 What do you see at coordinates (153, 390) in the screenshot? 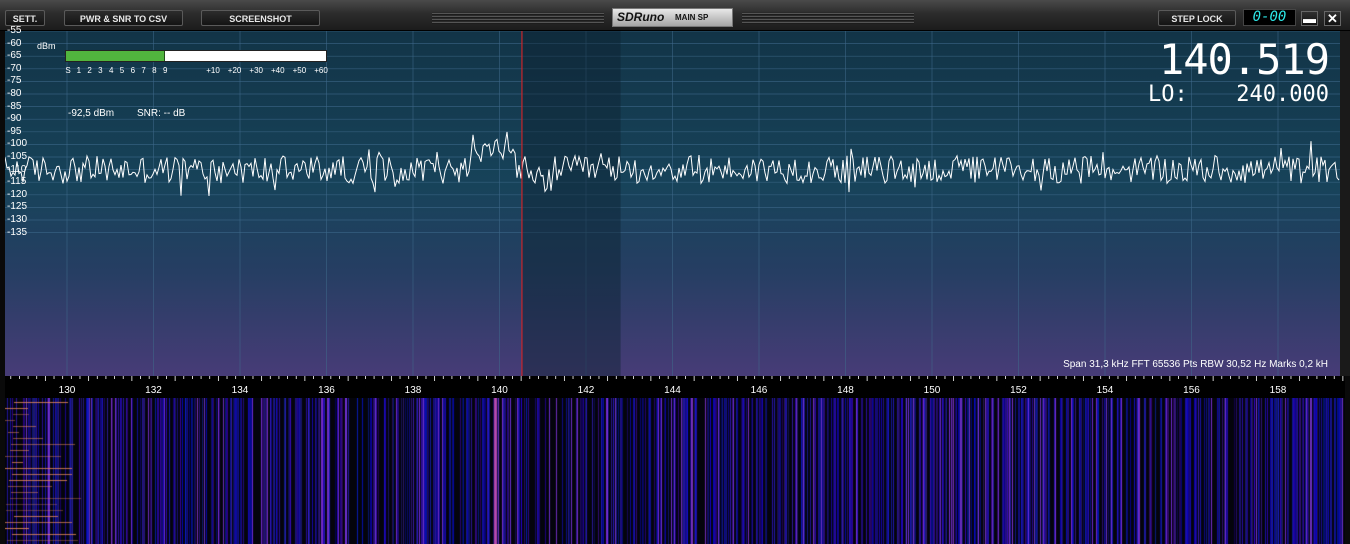
I see `x-axis-label: 132` at bounding box center [153, 390].